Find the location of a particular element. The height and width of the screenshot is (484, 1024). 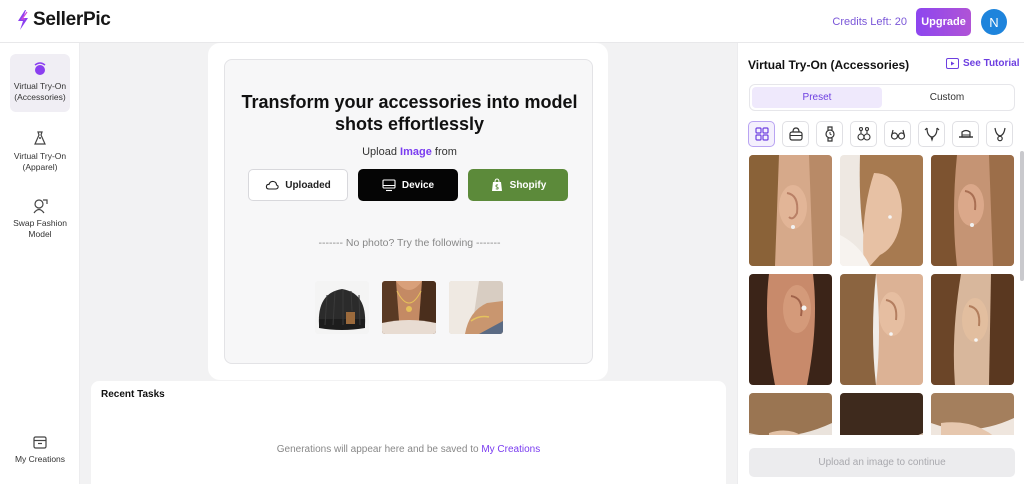

uploaded-button: Uploaded is located at coordinates (298, 185).